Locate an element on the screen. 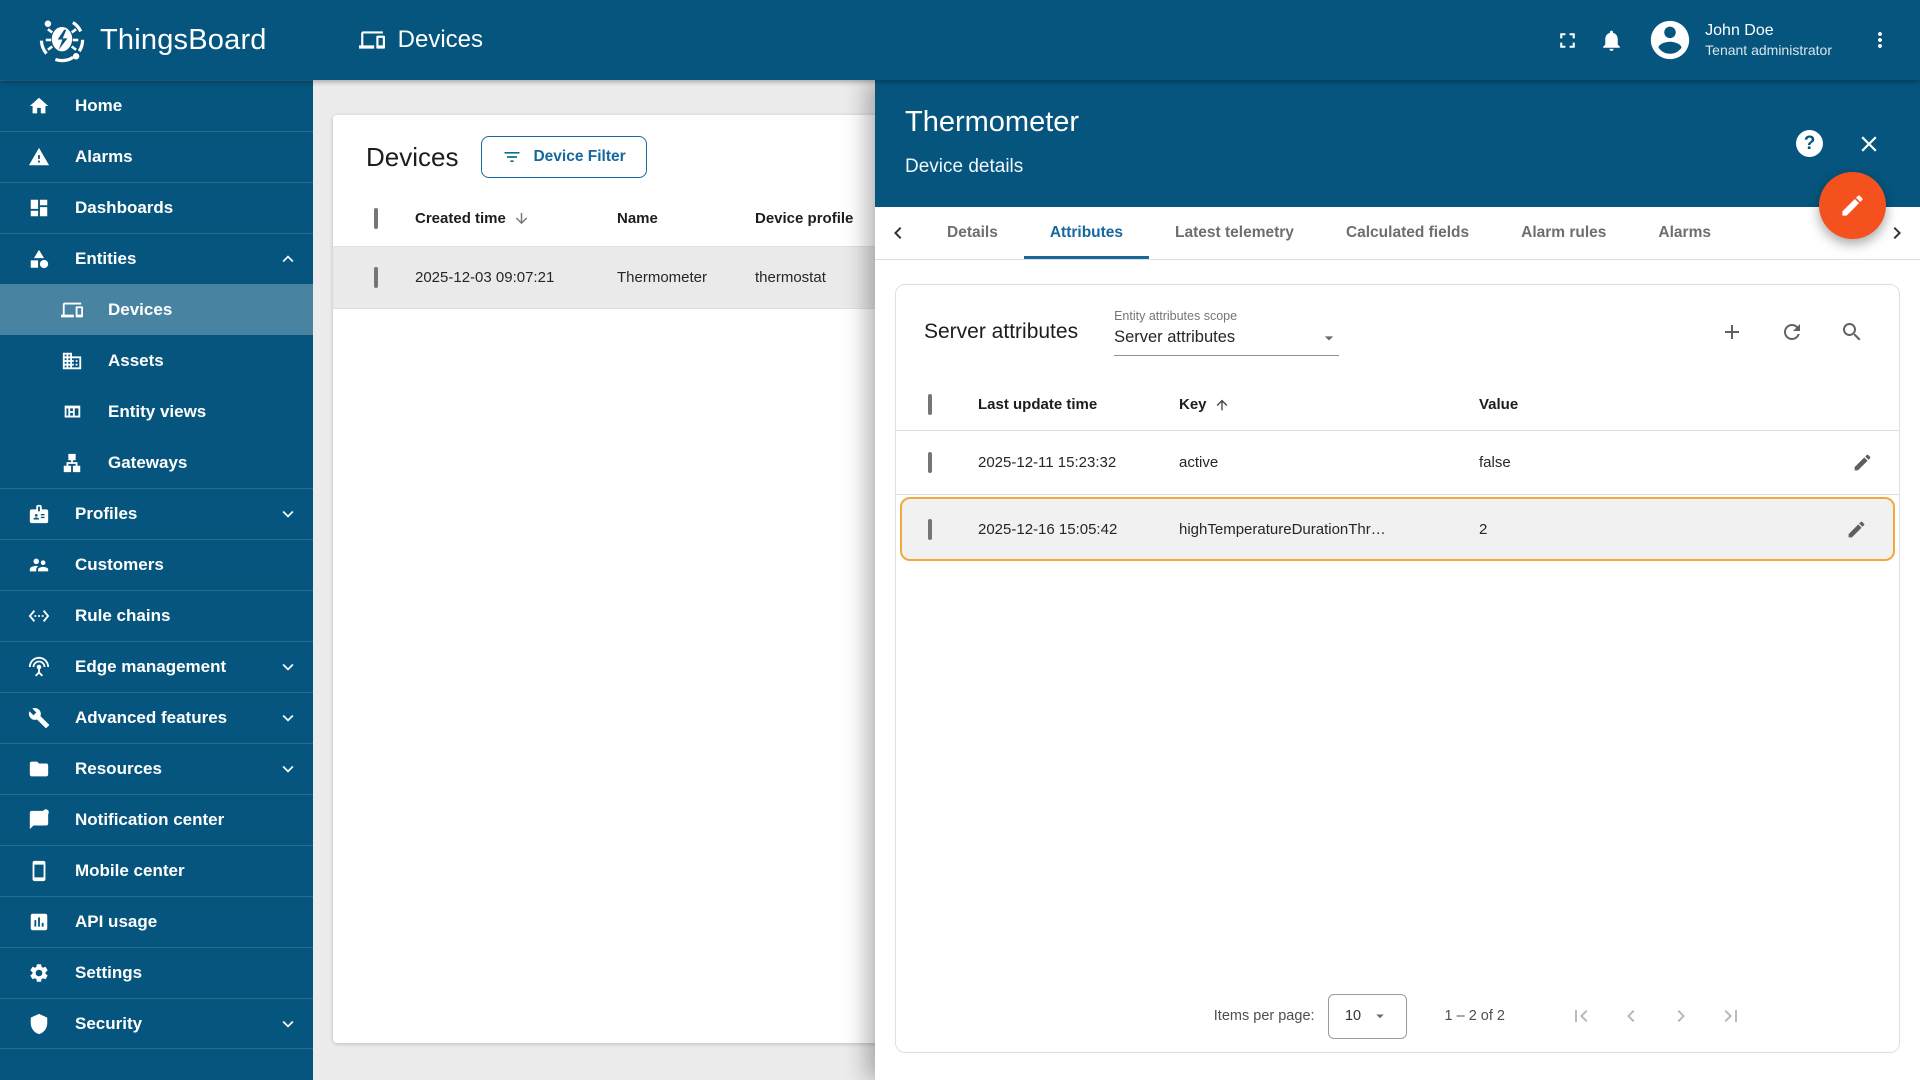 The image size is (1920, 1080). user-avatar is located at coordinates (1670, 40).